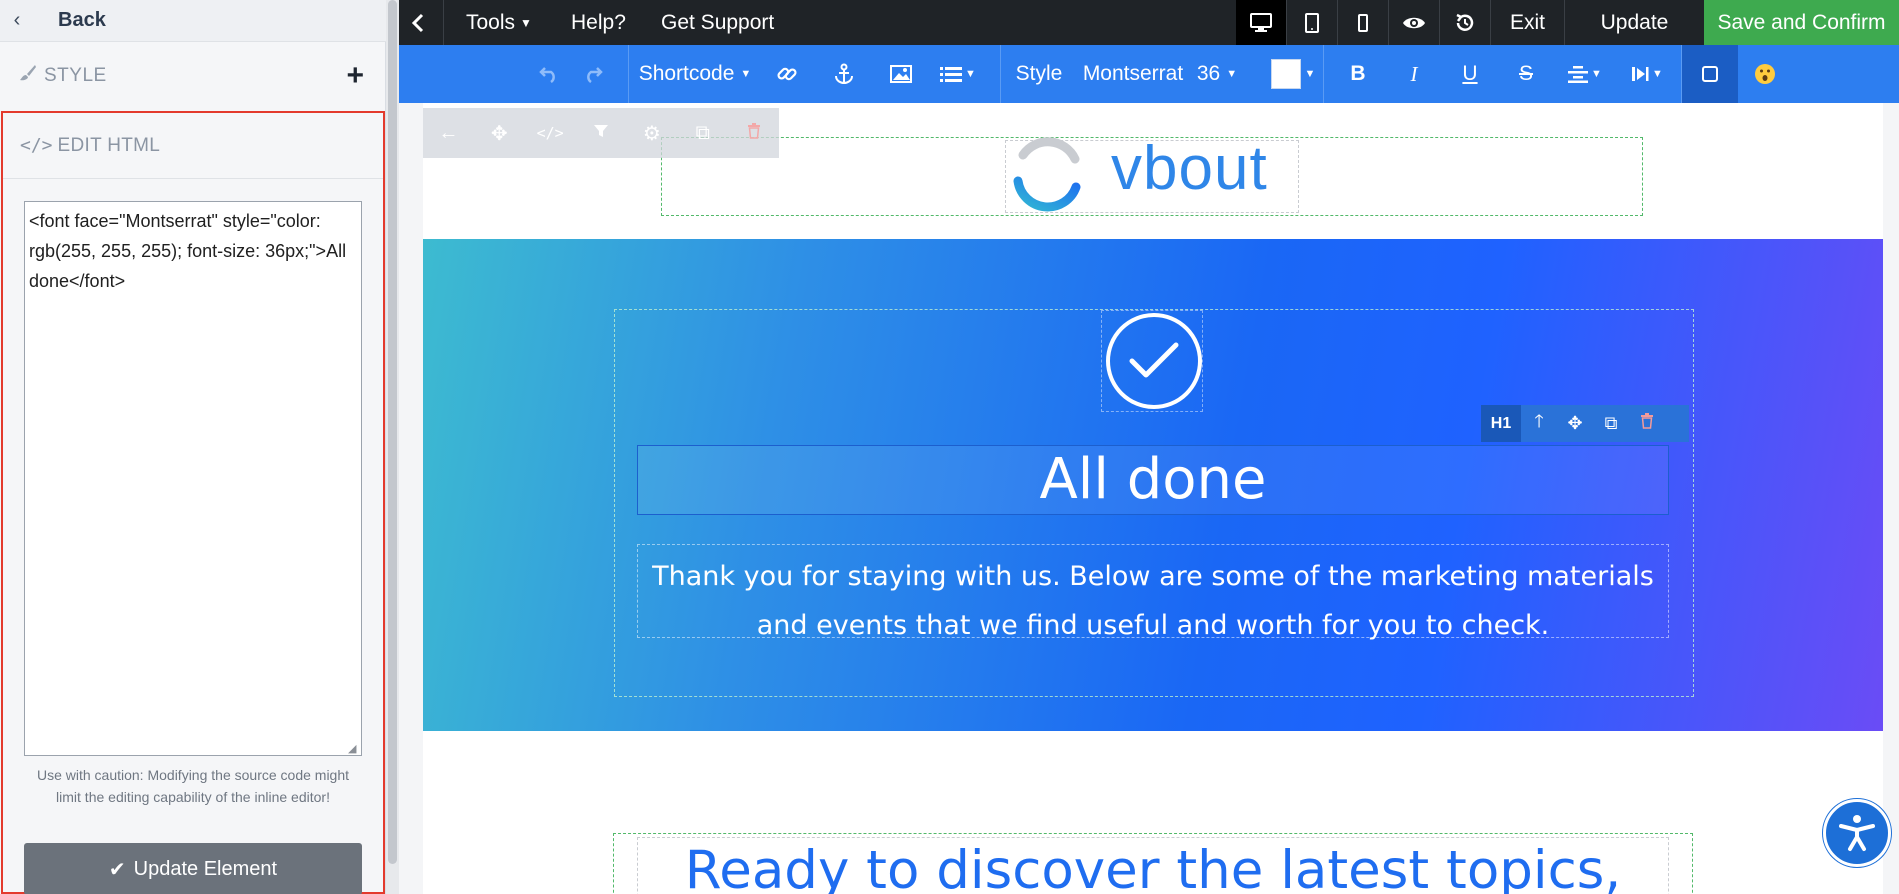 This screenshot has width=1899, height=894. I want to click on image-icon, so click(901, 74).